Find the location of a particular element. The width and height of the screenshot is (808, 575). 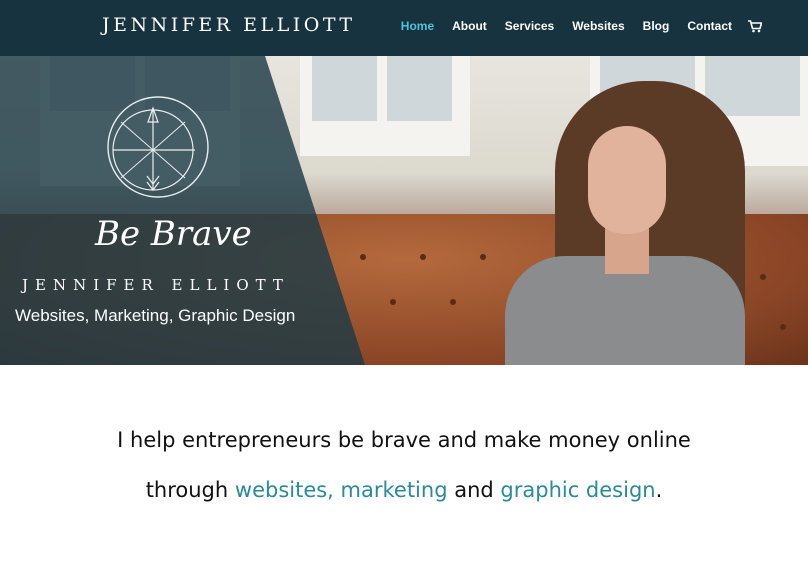

highlight-graphic-design: graphic design is located at coordinates (578, 490).